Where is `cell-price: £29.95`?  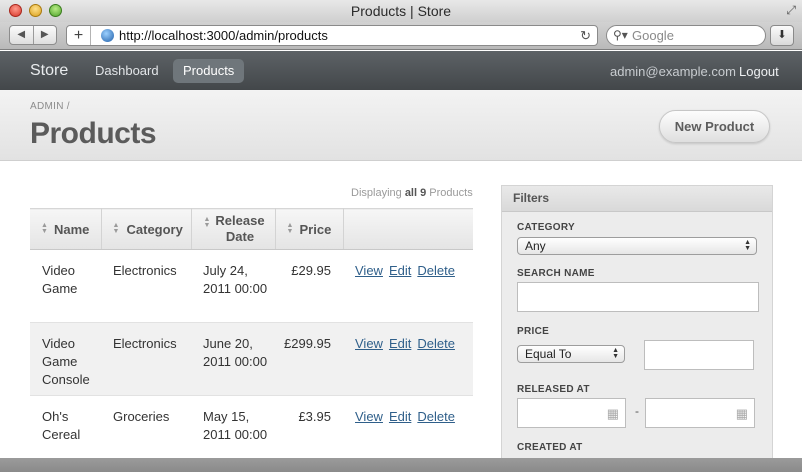 cell-price: £29.95 is located at coordinates (309, 286).